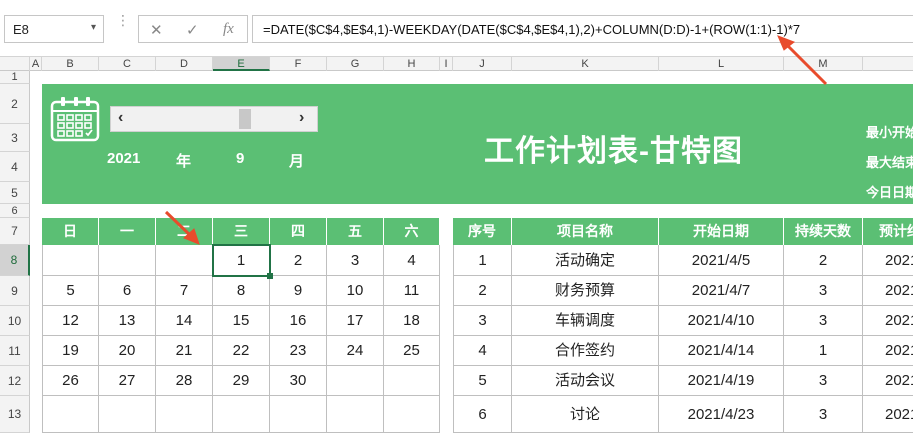 Image resolution: width=913 pixels, height=433 pixels. Describe the element at coordinates (888, 381) in the screenshot. I see `project-table-cell: 2021/4/21` at that location.